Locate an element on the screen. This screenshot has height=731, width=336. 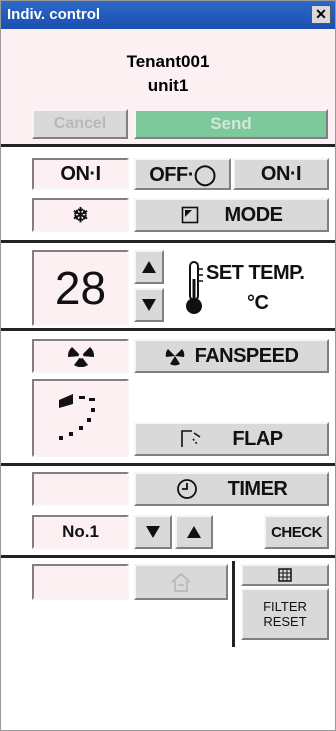
flap-position-icon is located at coordinates (76, 417).